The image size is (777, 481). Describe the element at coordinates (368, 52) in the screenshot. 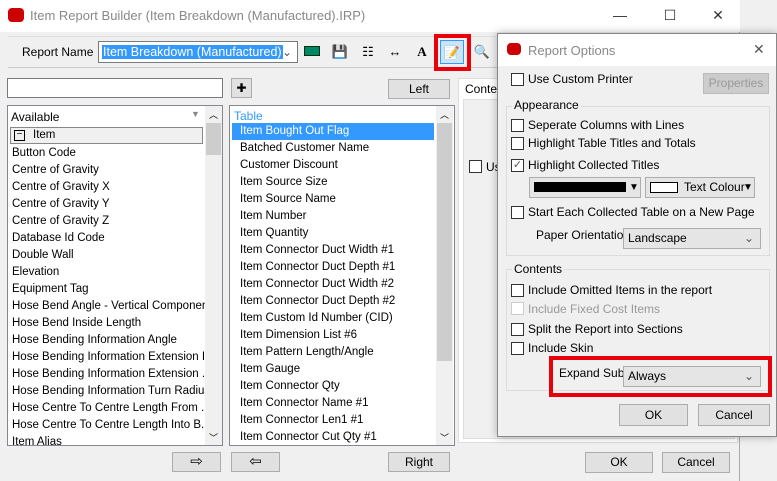

I see `select-columns-icon: ☷` at that location.